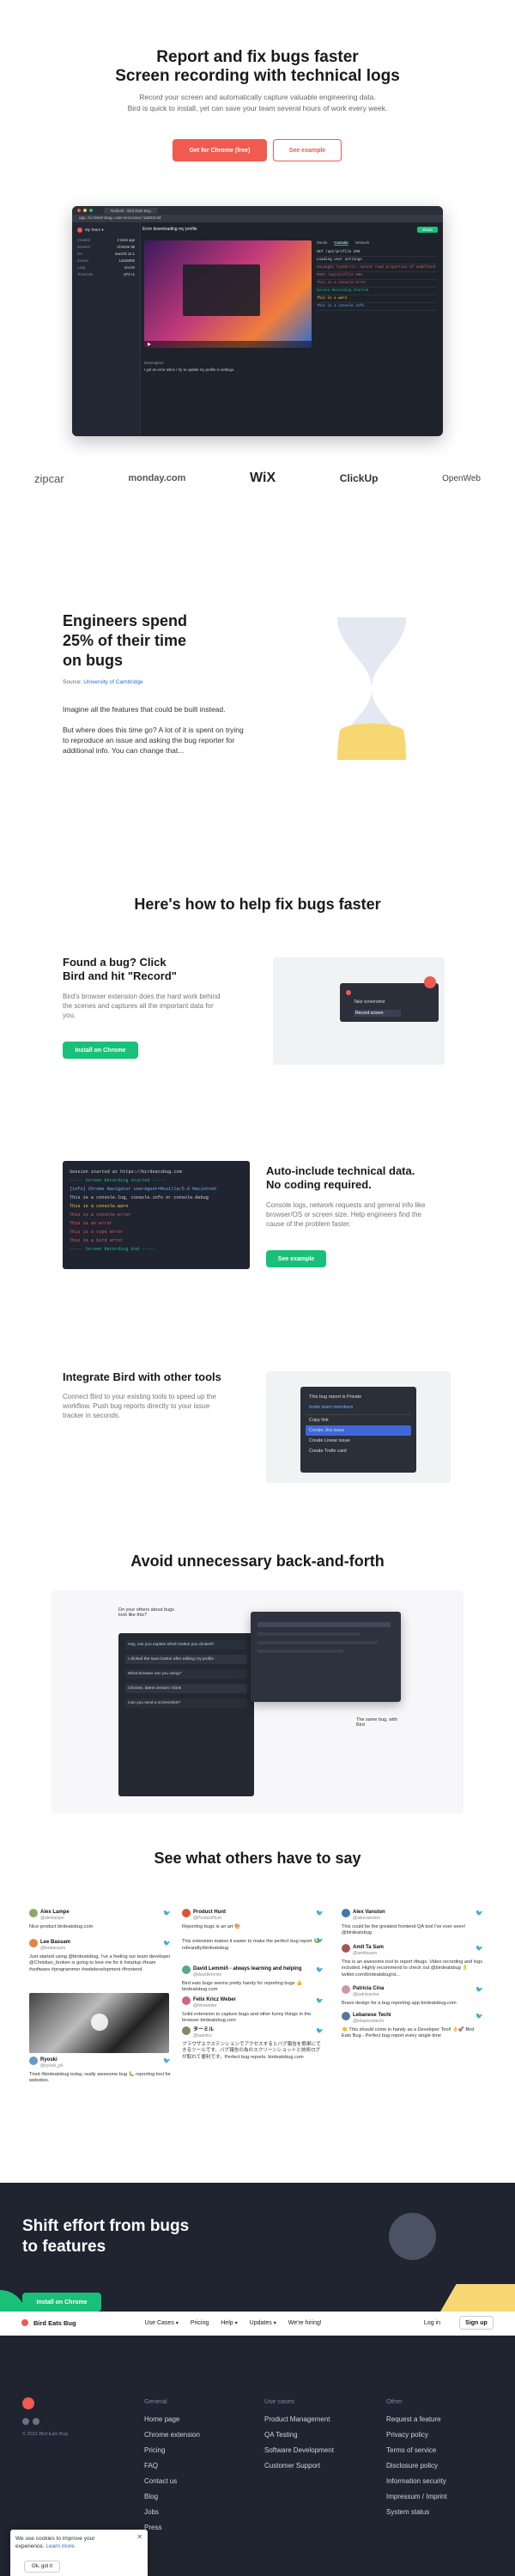 This screenshot has width=515, height=2576. I want to click on popup-record-item: Record screen, so click(377, 1013).